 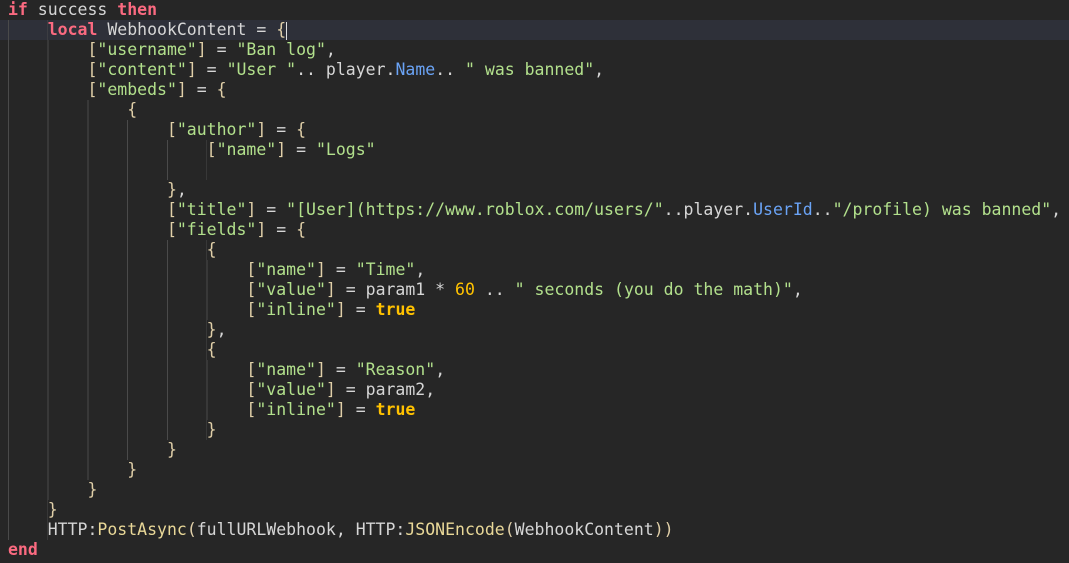 What do you see at coordinates (72, 29) in the screenshot?
I see `keyword: local` at bounding box center [72, 29].